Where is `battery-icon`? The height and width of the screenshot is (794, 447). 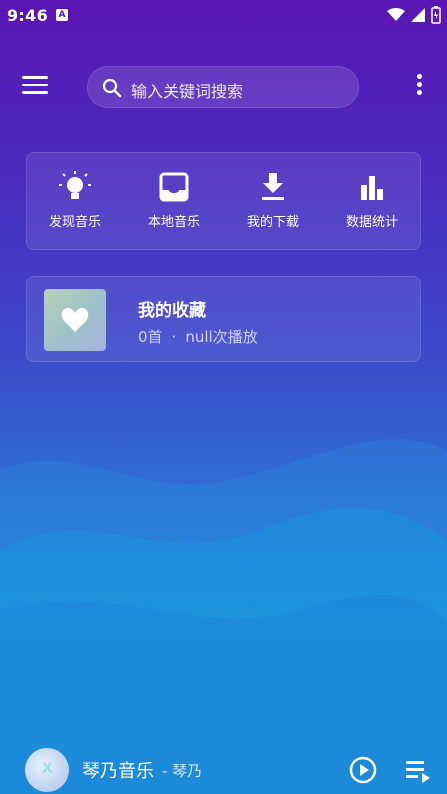
battery-icon is located at coordinates (436, 15).